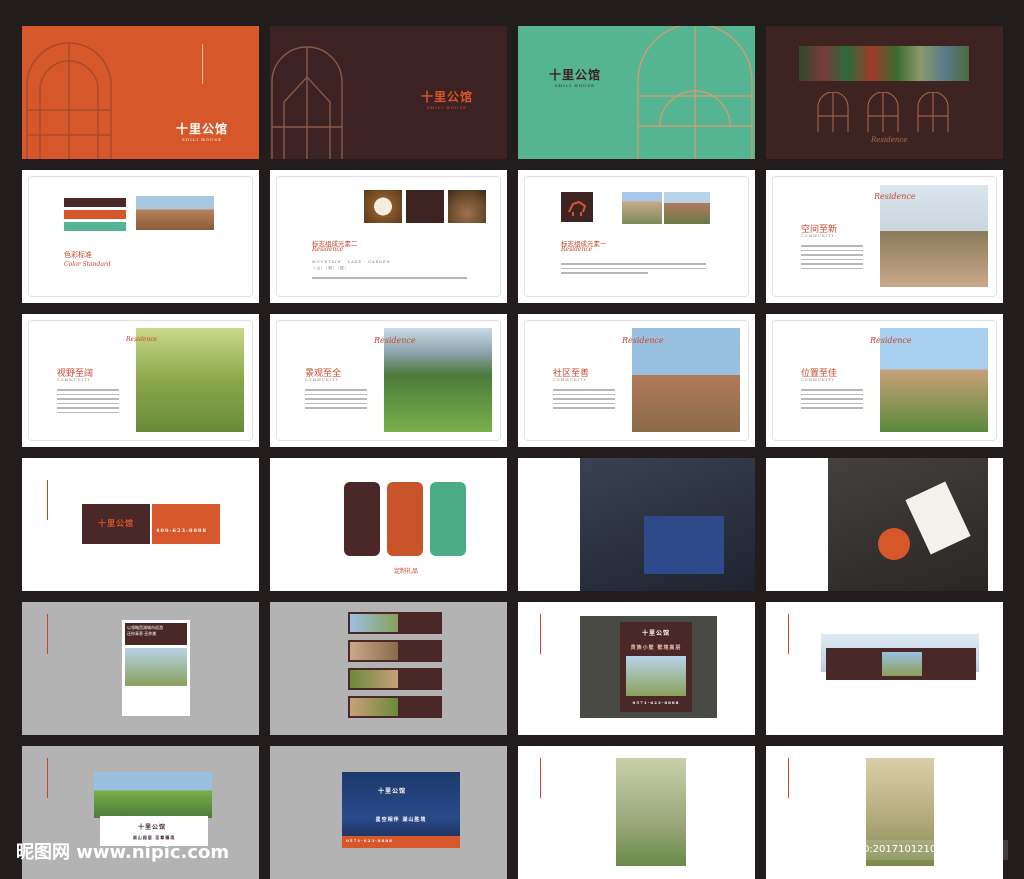 The width and height of the screenshot is (1024, 879). I want to click on night-phone: 0571-623-8888, so click(369, 840).